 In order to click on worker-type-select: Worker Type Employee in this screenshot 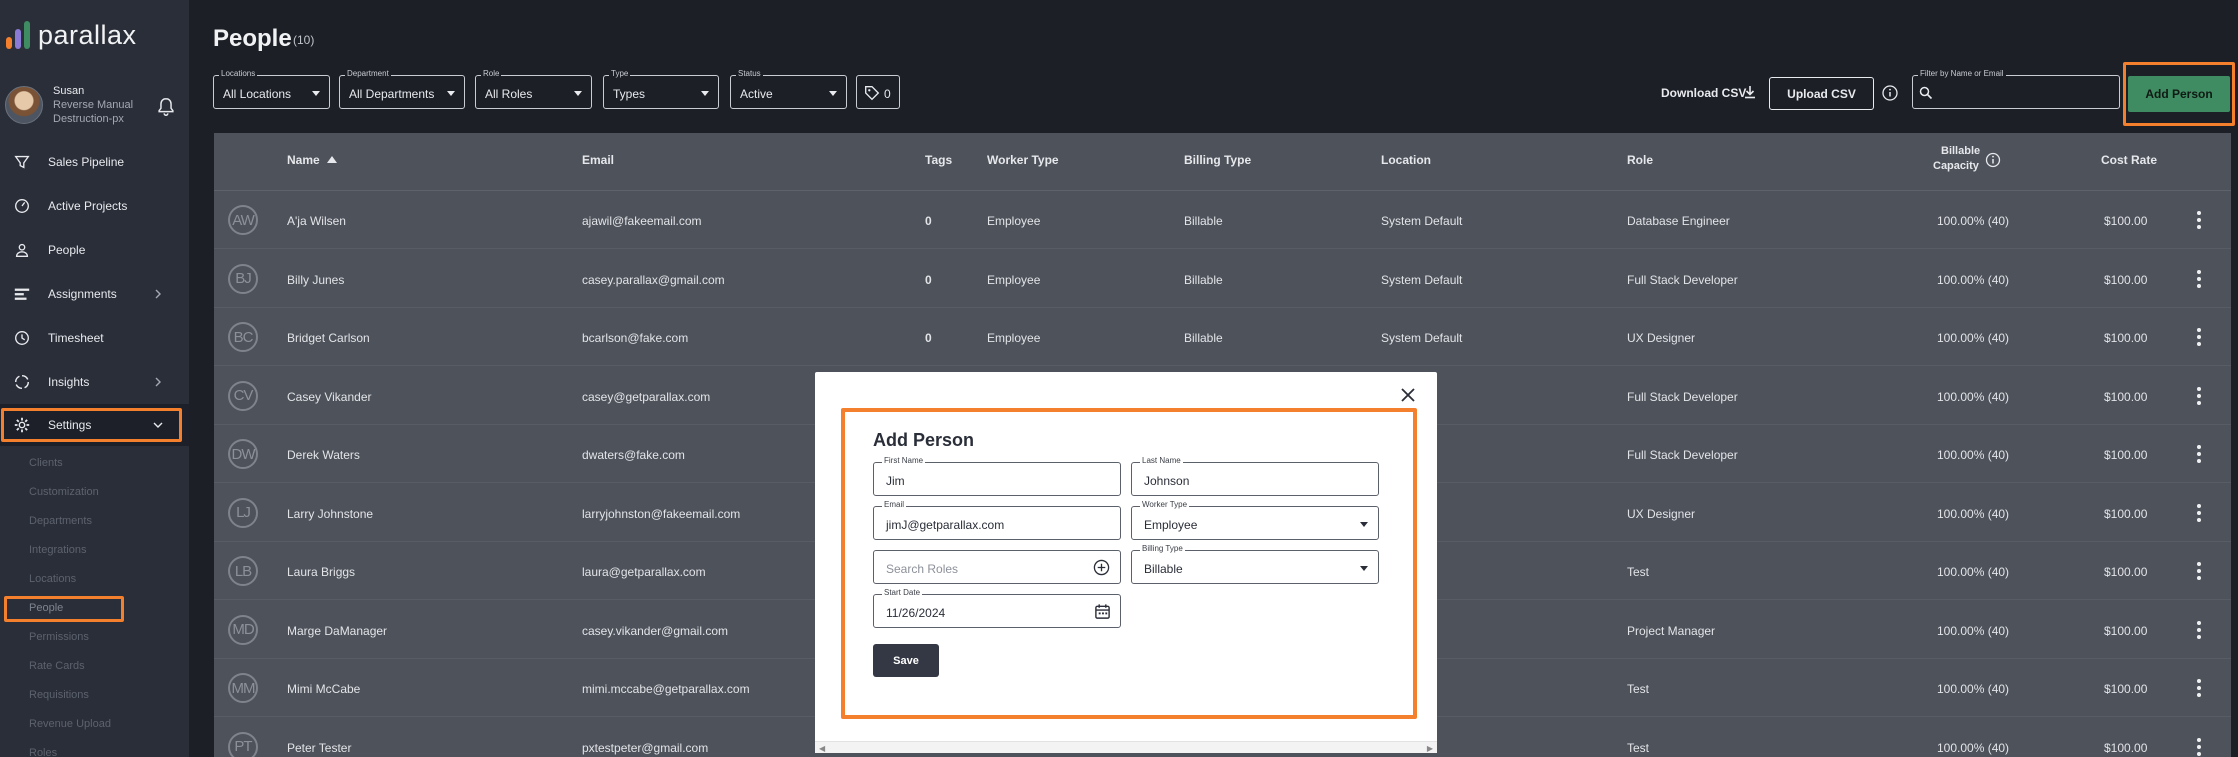, I will do `click(1255, 520)`.